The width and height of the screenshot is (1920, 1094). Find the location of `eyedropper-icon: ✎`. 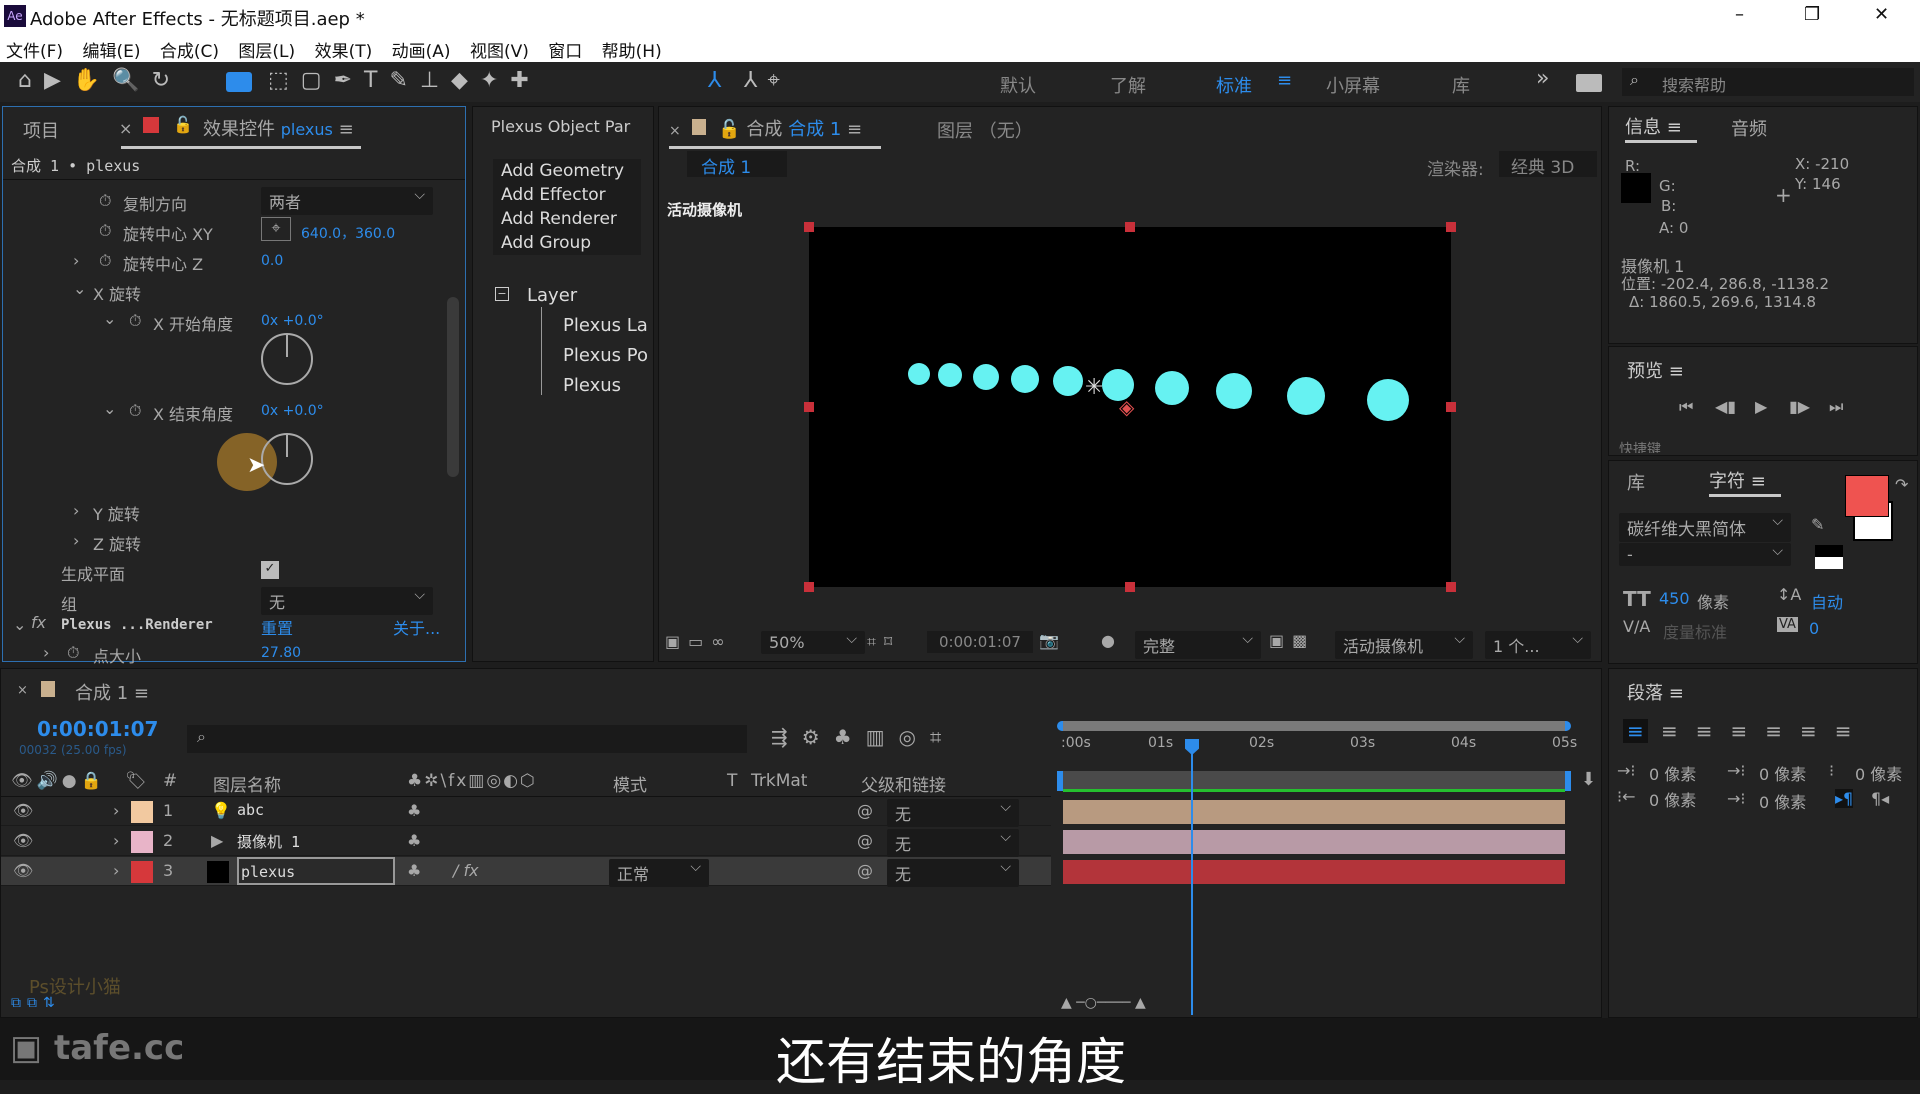

eyedropper-icon: ✎ is located at coordinates (1817, 524).